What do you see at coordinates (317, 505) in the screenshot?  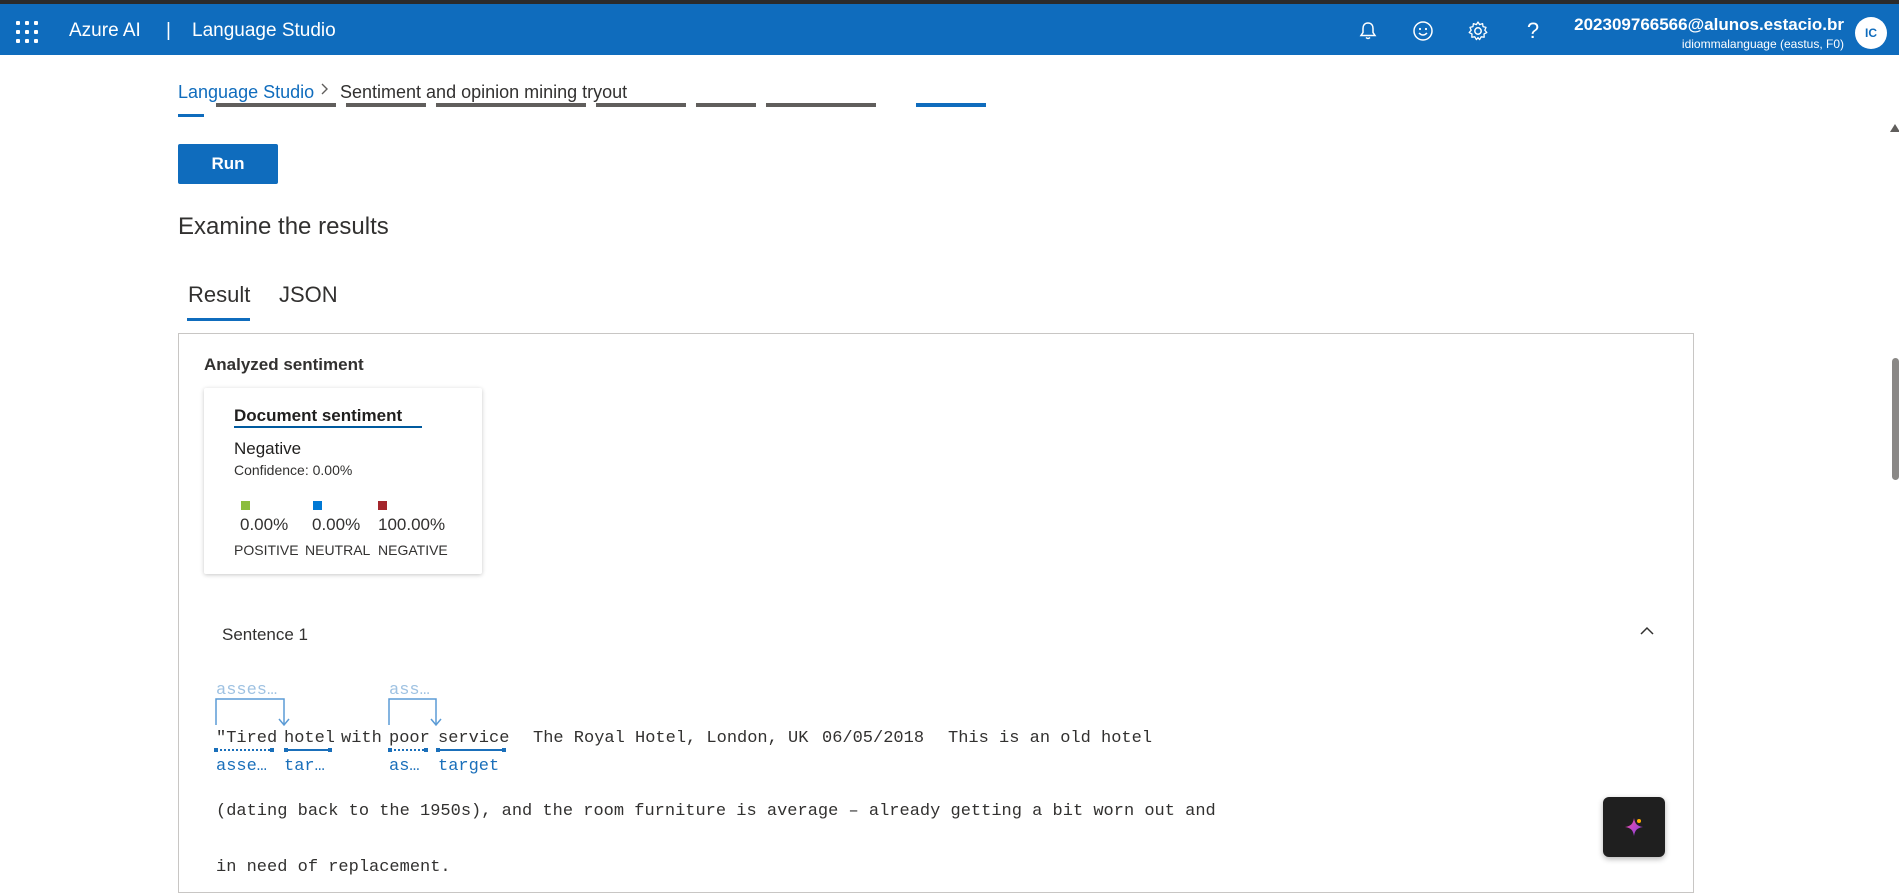 I see `neutral-swatch` at bounding box center [317, 505].